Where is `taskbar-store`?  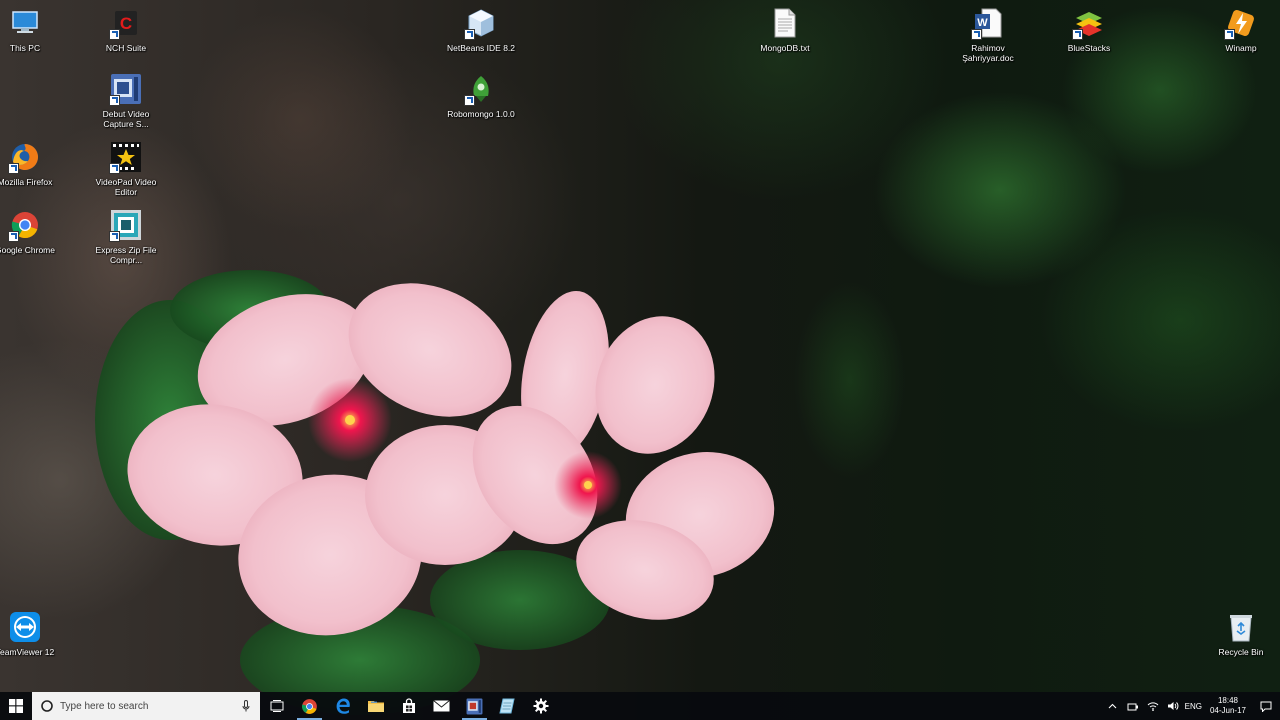
taskbar-store is located at coordinates (408, 706).